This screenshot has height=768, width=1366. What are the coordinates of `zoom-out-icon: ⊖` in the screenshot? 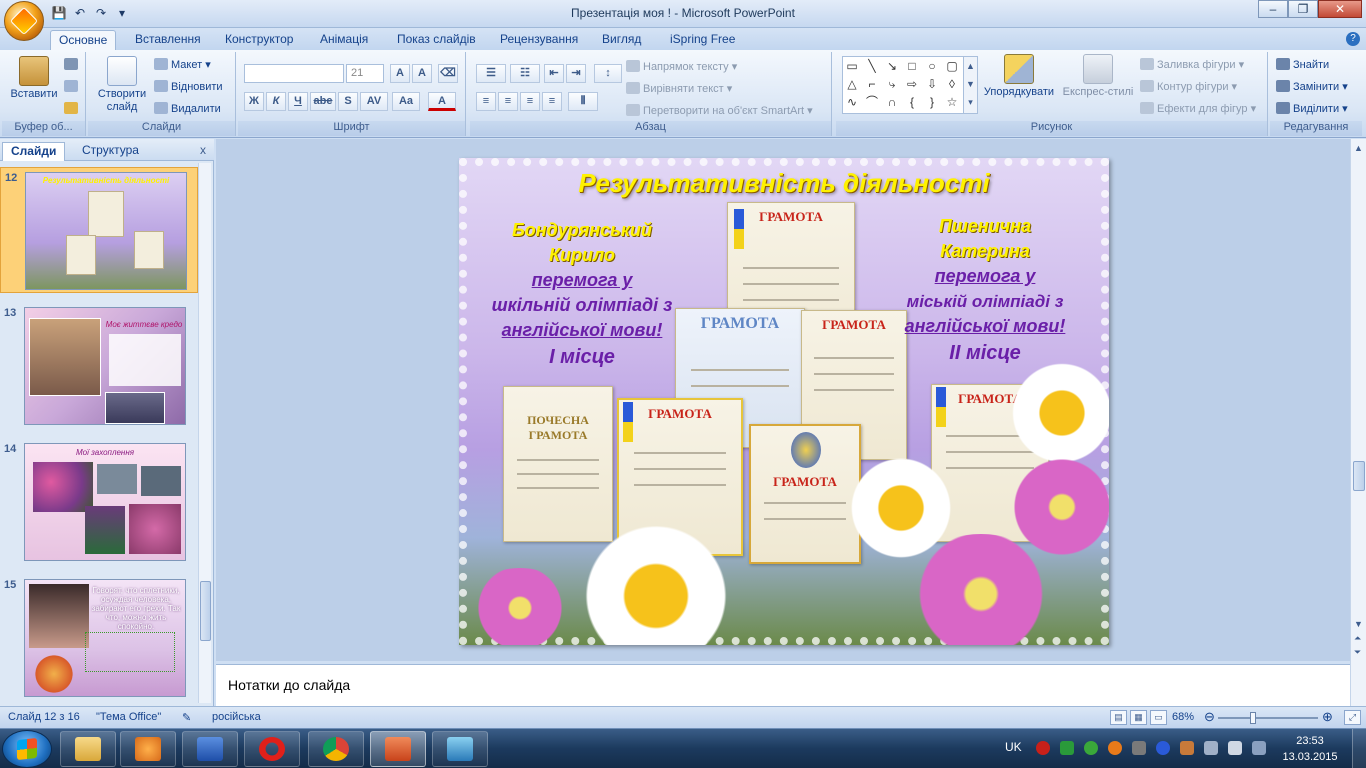 It's located at (1209, 717).